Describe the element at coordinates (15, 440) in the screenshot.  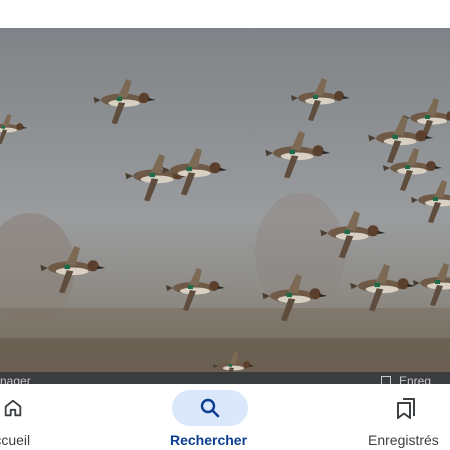
I see `nav-label-home: Accueil` at that location.